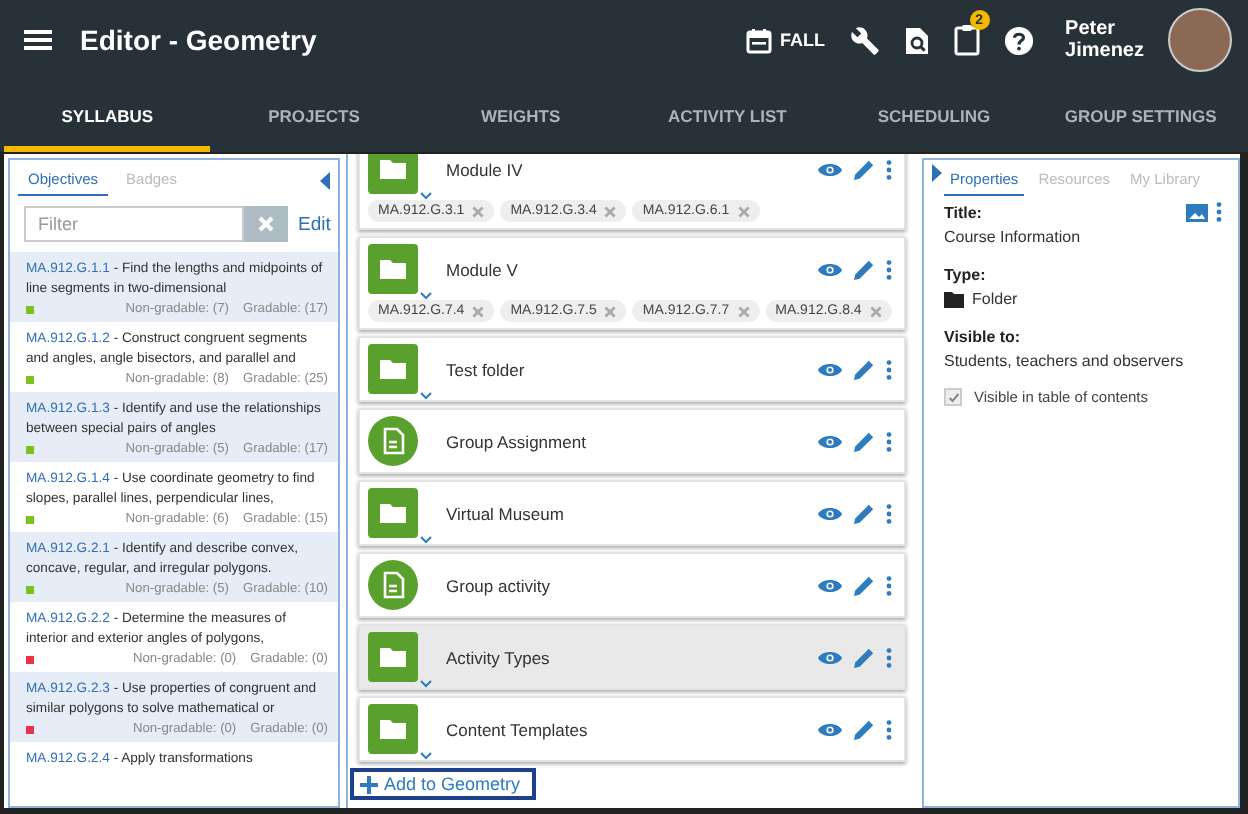  What do you see at coordinates (982, 337) in the screenshot?
I see `field-label: Visible to:` at bounding box center [982, 337].